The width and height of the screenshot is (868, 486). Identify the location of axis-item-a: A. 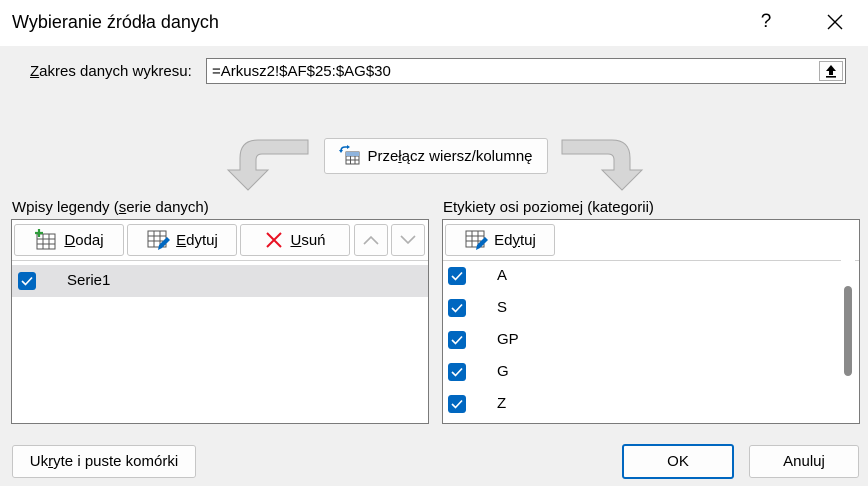
(651, 276).